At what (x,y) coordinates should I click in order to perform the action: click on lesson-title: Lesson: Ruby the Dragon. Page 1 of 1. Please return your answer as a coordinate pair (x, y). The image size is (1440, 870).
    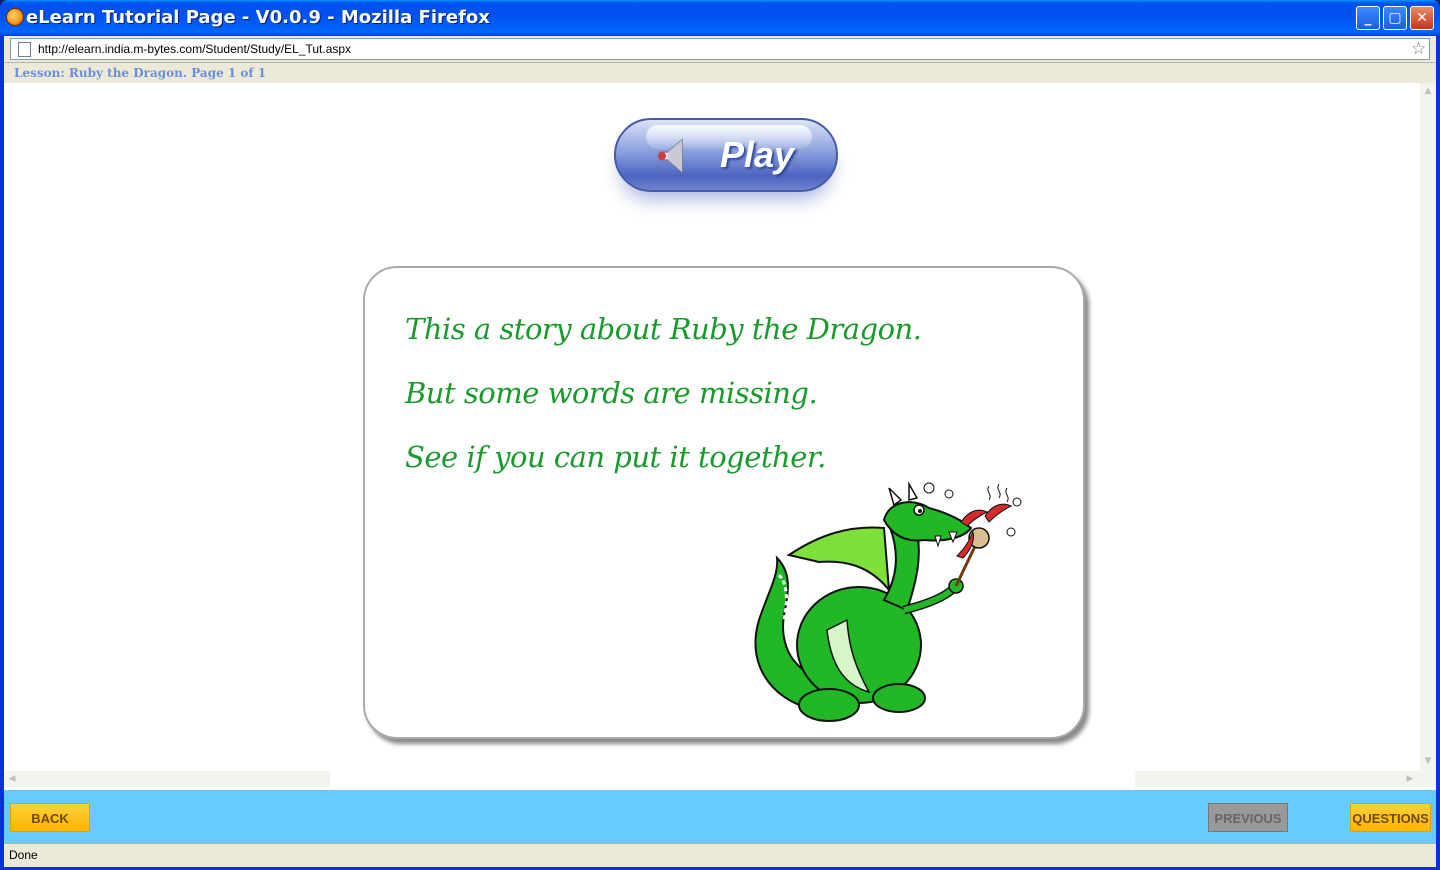
    Looking at the image, I should click on (140, 73).